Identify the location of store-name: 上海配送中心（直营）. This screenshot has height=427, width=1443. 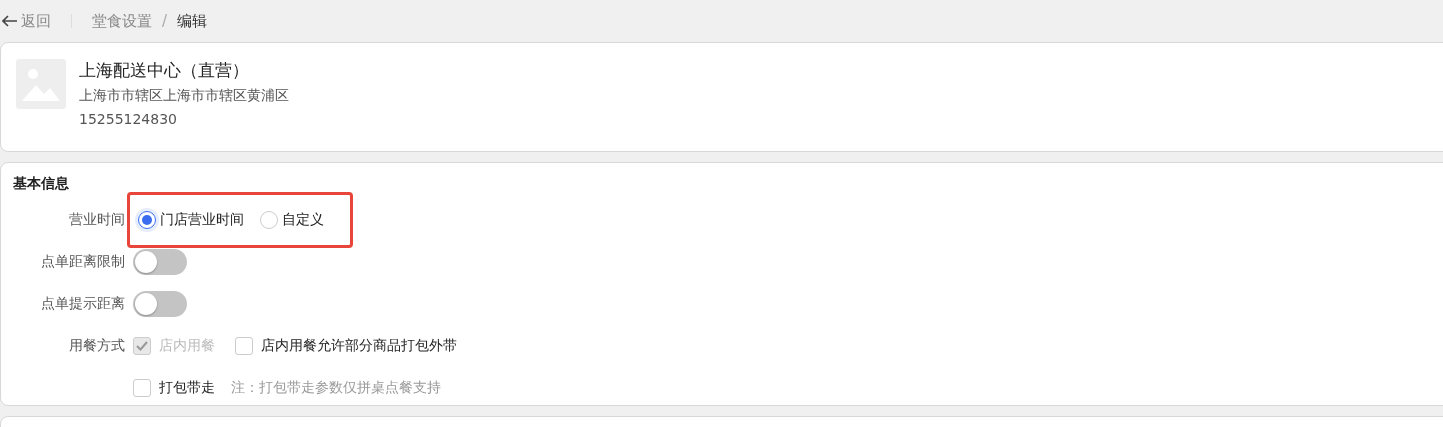
(164, 70).